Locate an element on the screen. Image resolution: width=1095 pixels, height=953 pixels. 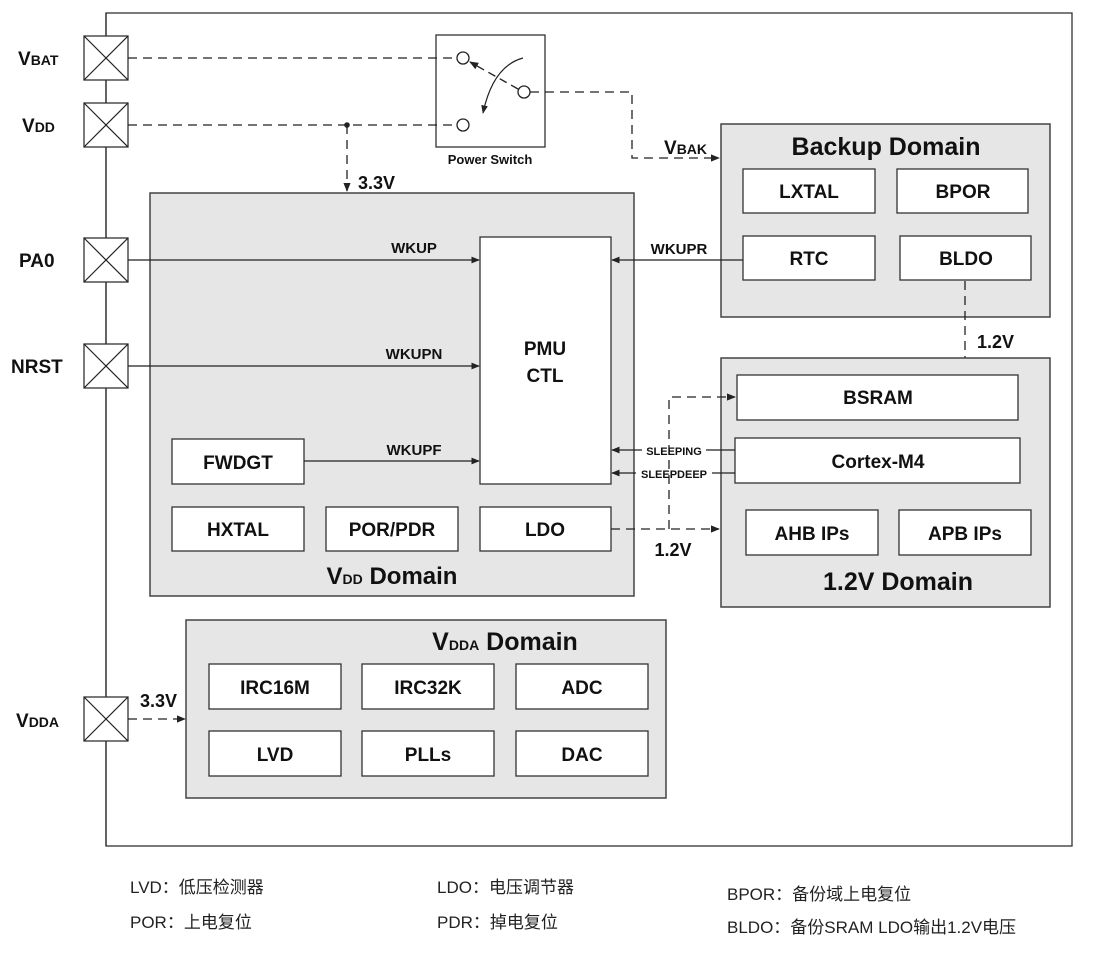
vdda-33v-label: 3.3V is located at coordinates (158, 701).